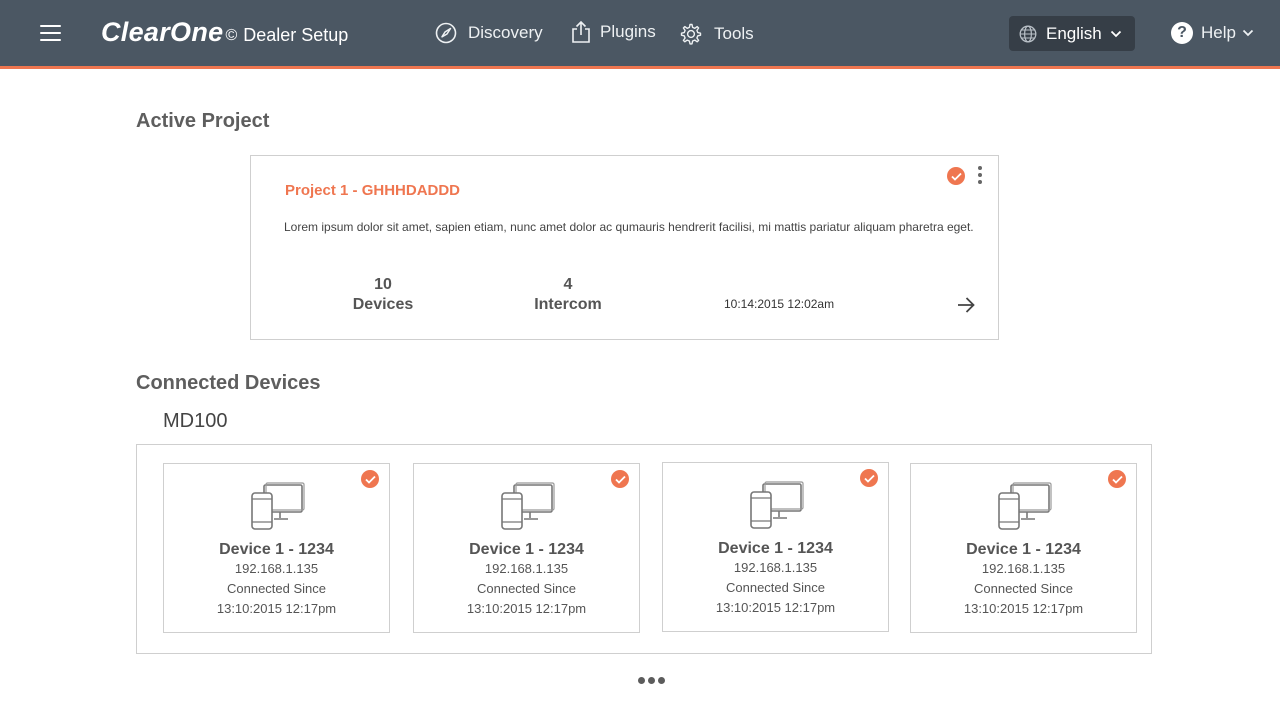 The image size is (1280, 705). I want to click on language-label: English, so click(1074, 33).